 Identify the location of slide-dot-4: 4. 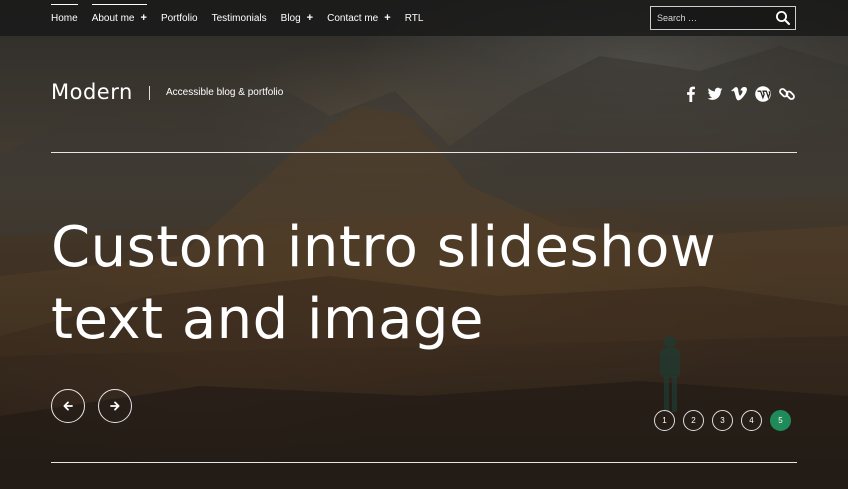
(751, 420).